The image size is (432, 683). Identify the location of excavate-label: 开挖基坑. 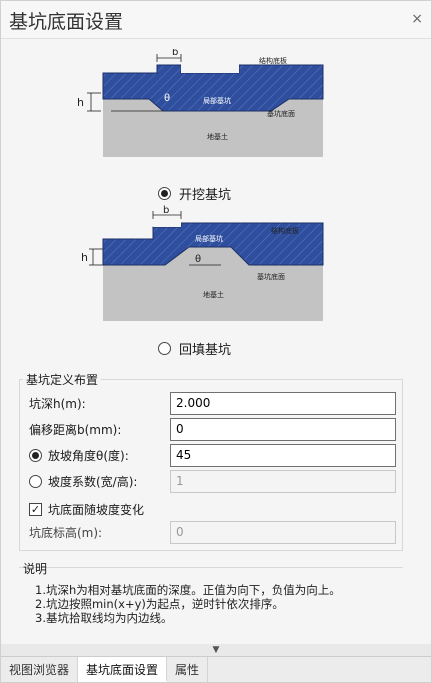
(205, 195).